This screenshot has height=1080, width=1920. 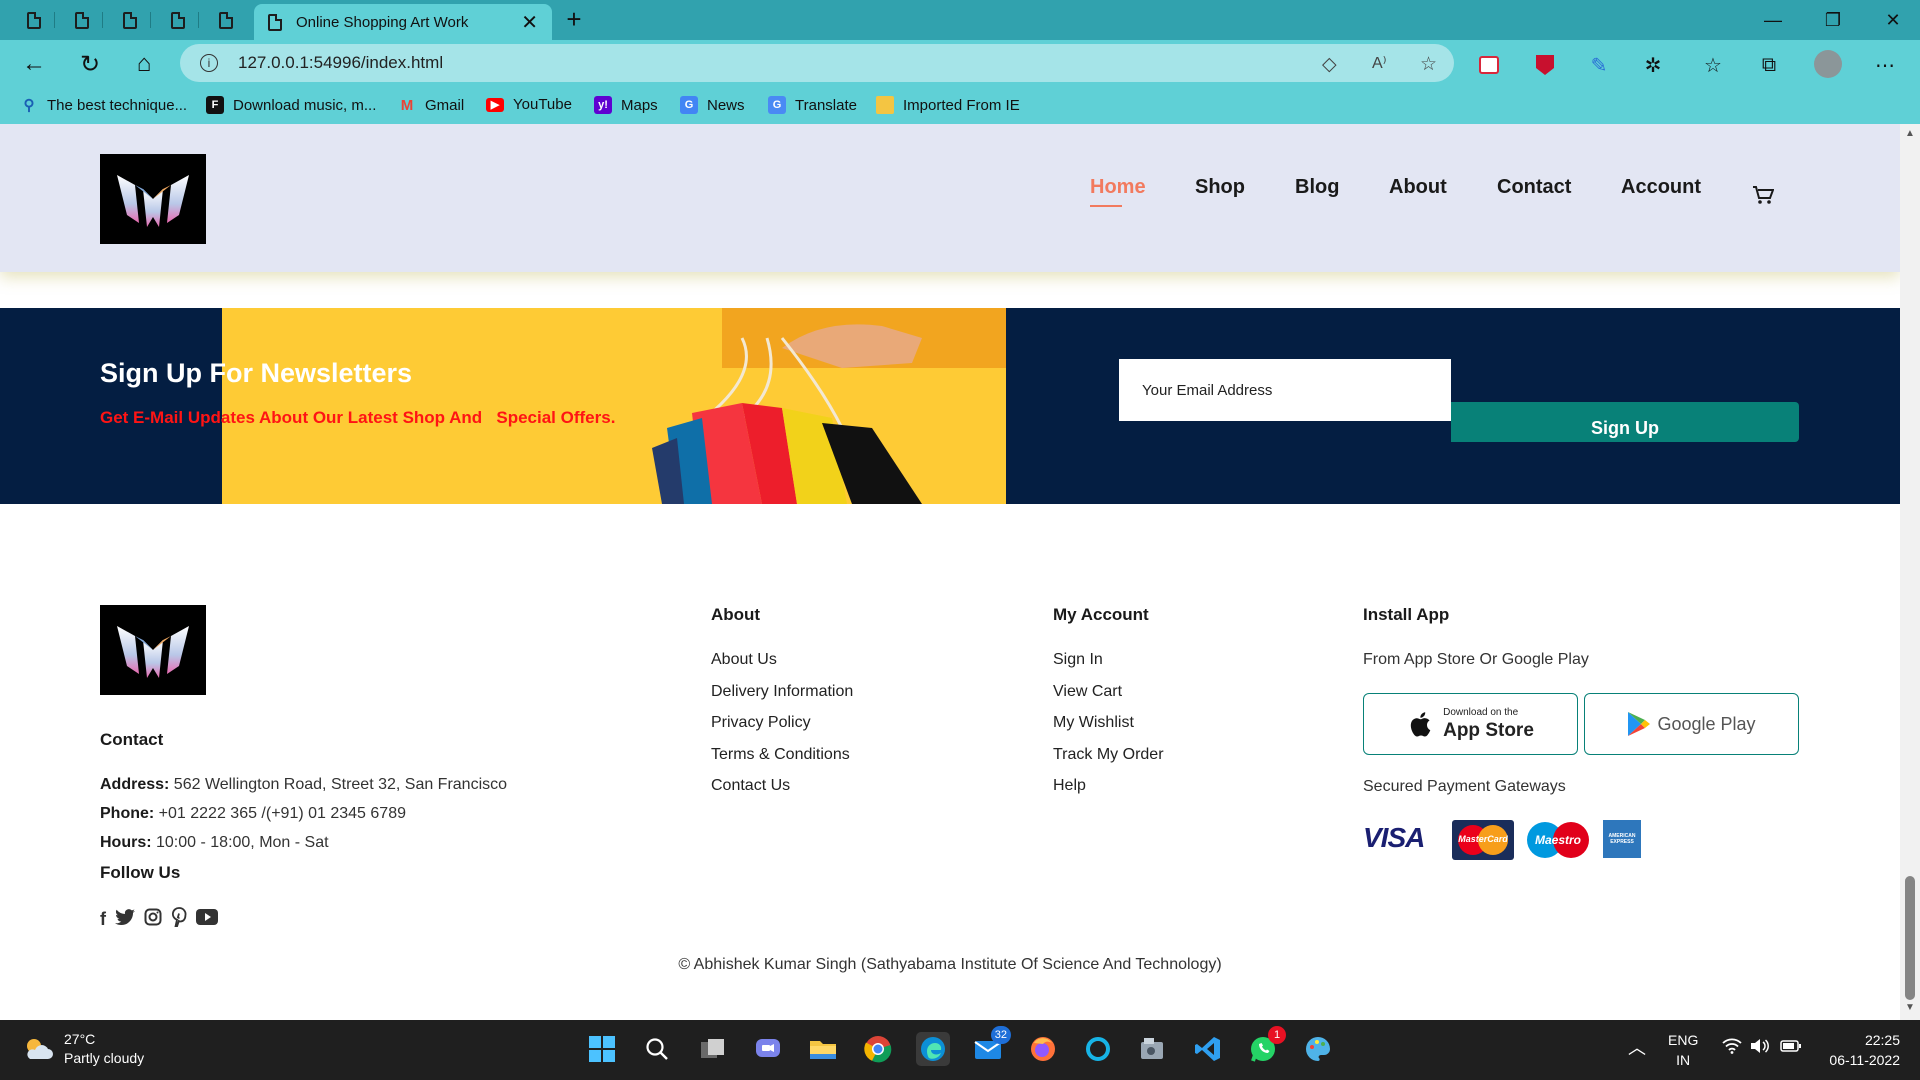 What do you see at coordinates (1093, 723) in the screenshot?
I see `footer-link-wishlist: My Wishlist` at bounding box center [1093, 723].